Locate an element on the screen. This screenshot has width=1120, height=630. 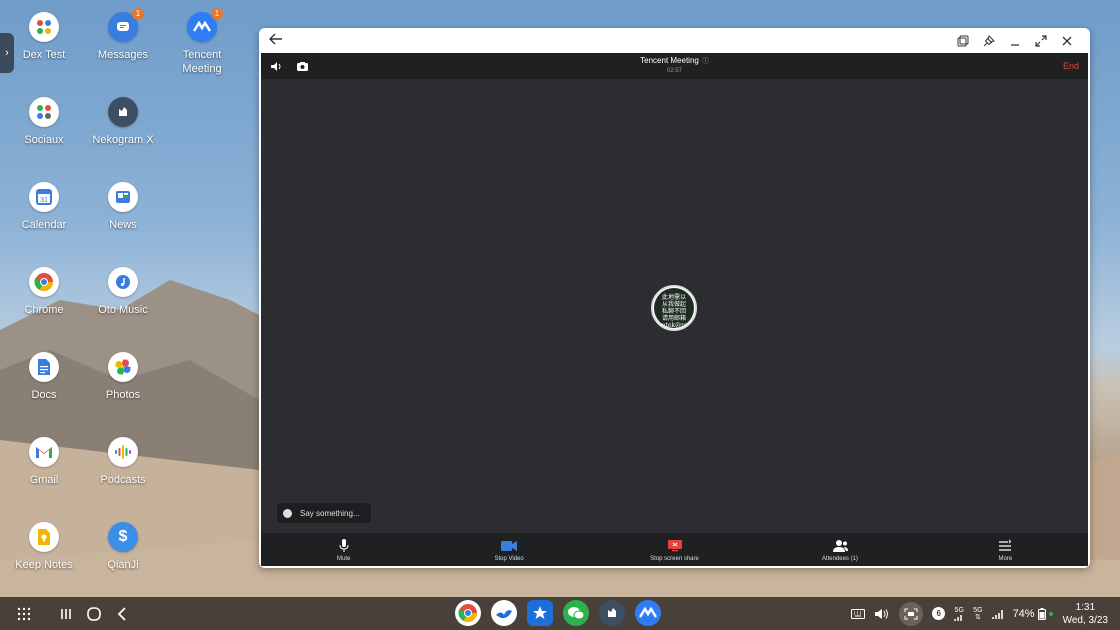
recent-apps-icon is located at coordinates (66, 614).